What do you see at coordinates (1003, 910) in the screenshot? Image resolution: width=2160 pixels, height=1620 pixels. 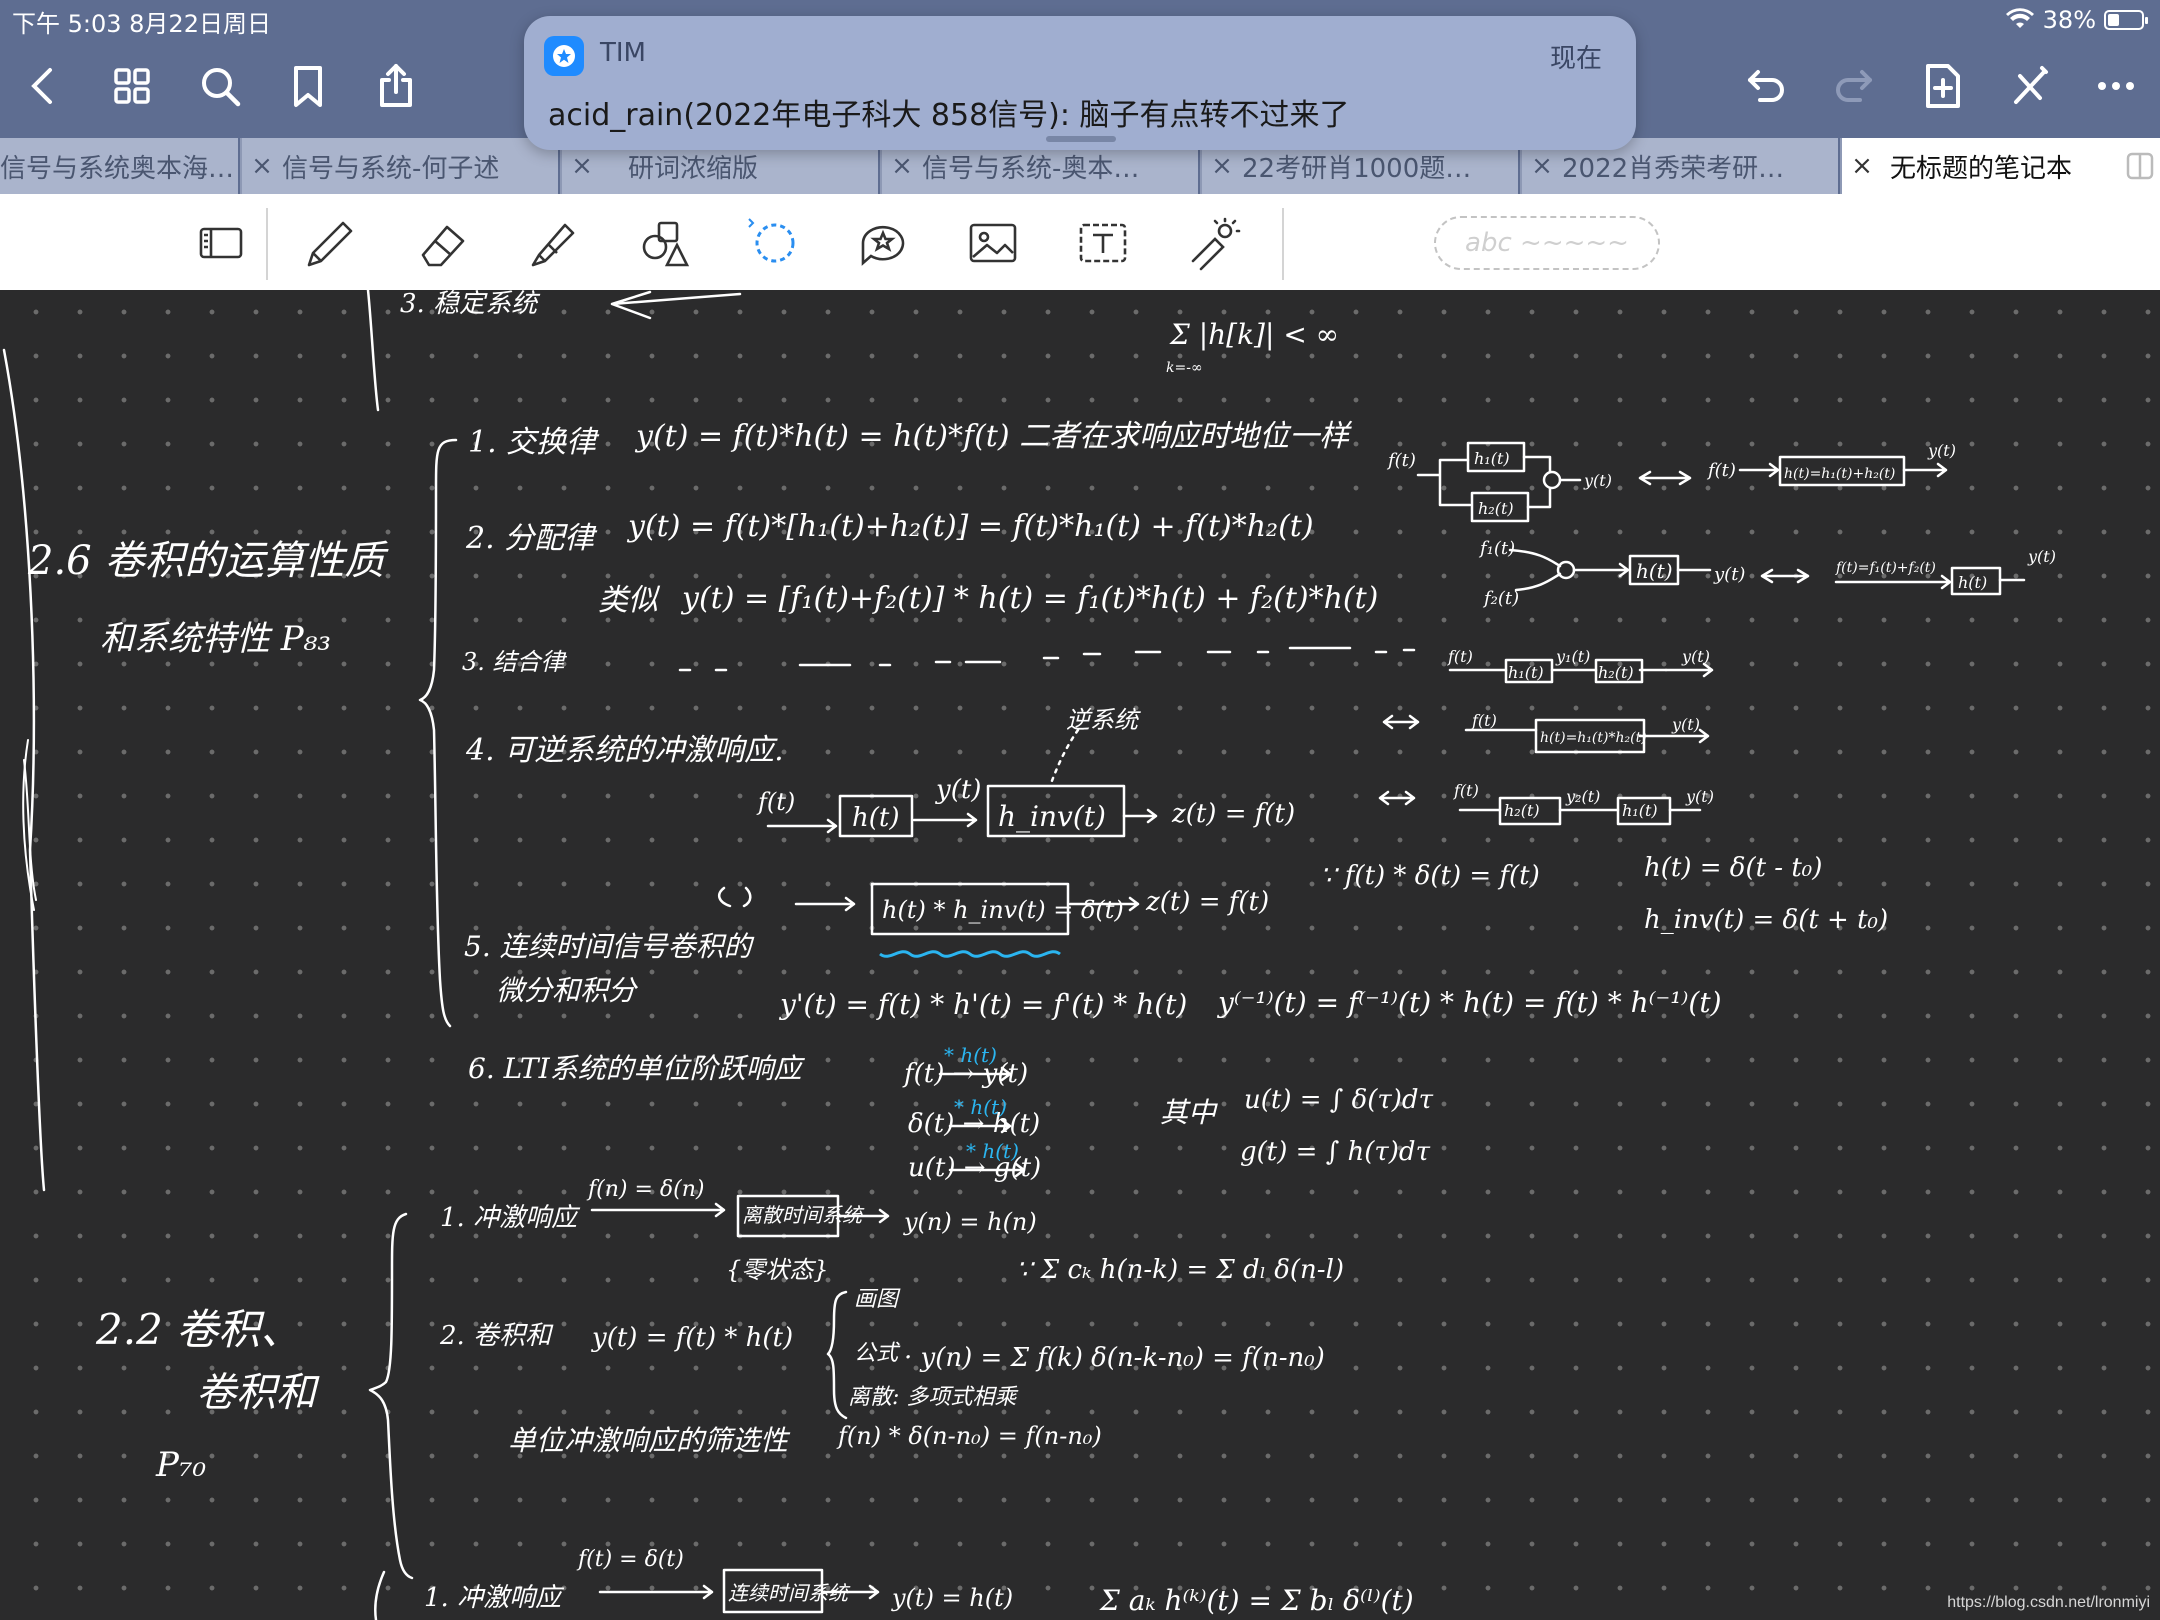 I see `note-line: h(t) * h_inv(t) = δ(t)` at bounding box center [1003, 910].